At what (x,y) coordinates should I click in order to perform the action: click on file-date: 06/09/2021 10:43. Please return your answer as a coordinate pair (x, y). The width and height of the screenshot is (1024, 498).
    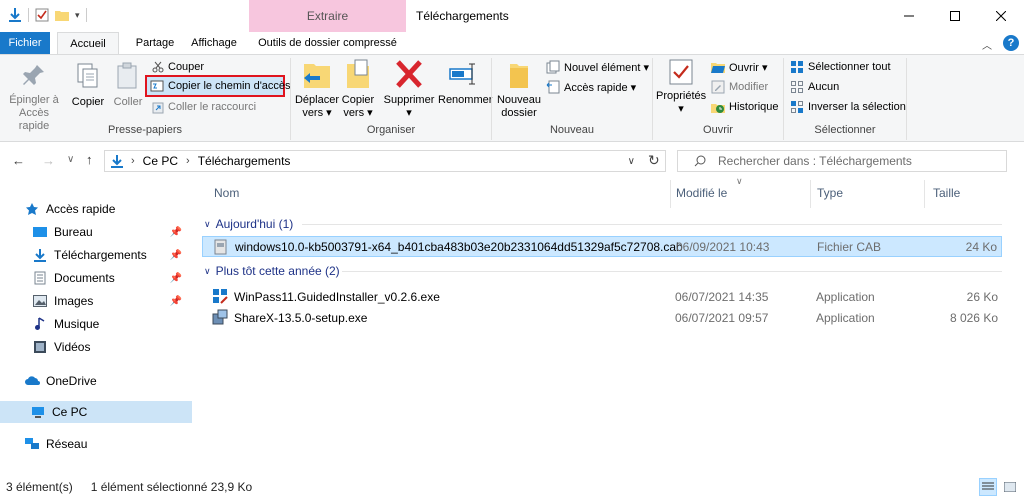
    Looking at the image, I should click on (723, 246).